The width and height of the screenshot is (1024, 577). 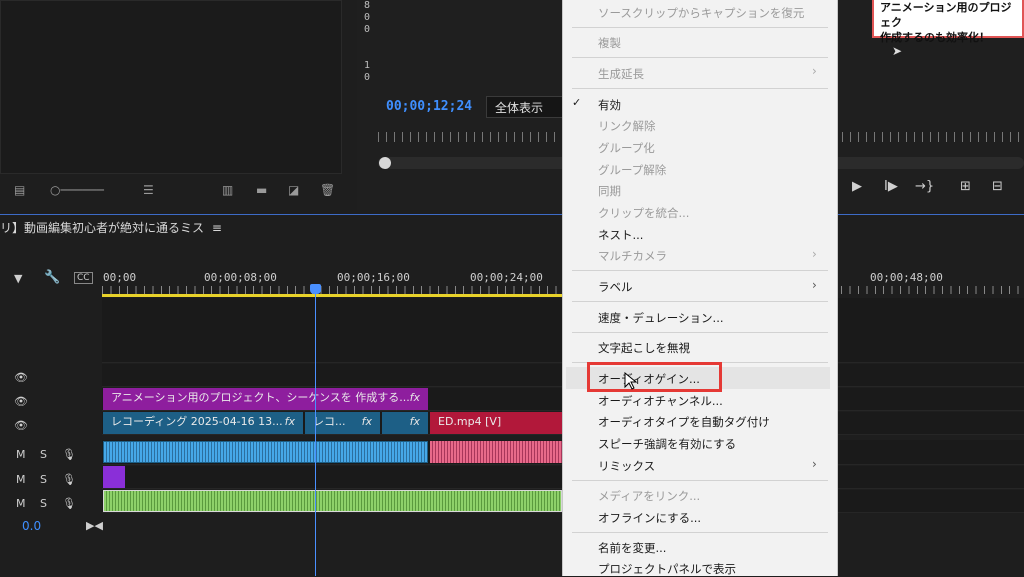 What do you see at coordinates (857, 186) in the screenshot?
I see `play-icon: ▶` at bounding box center [857, 186].